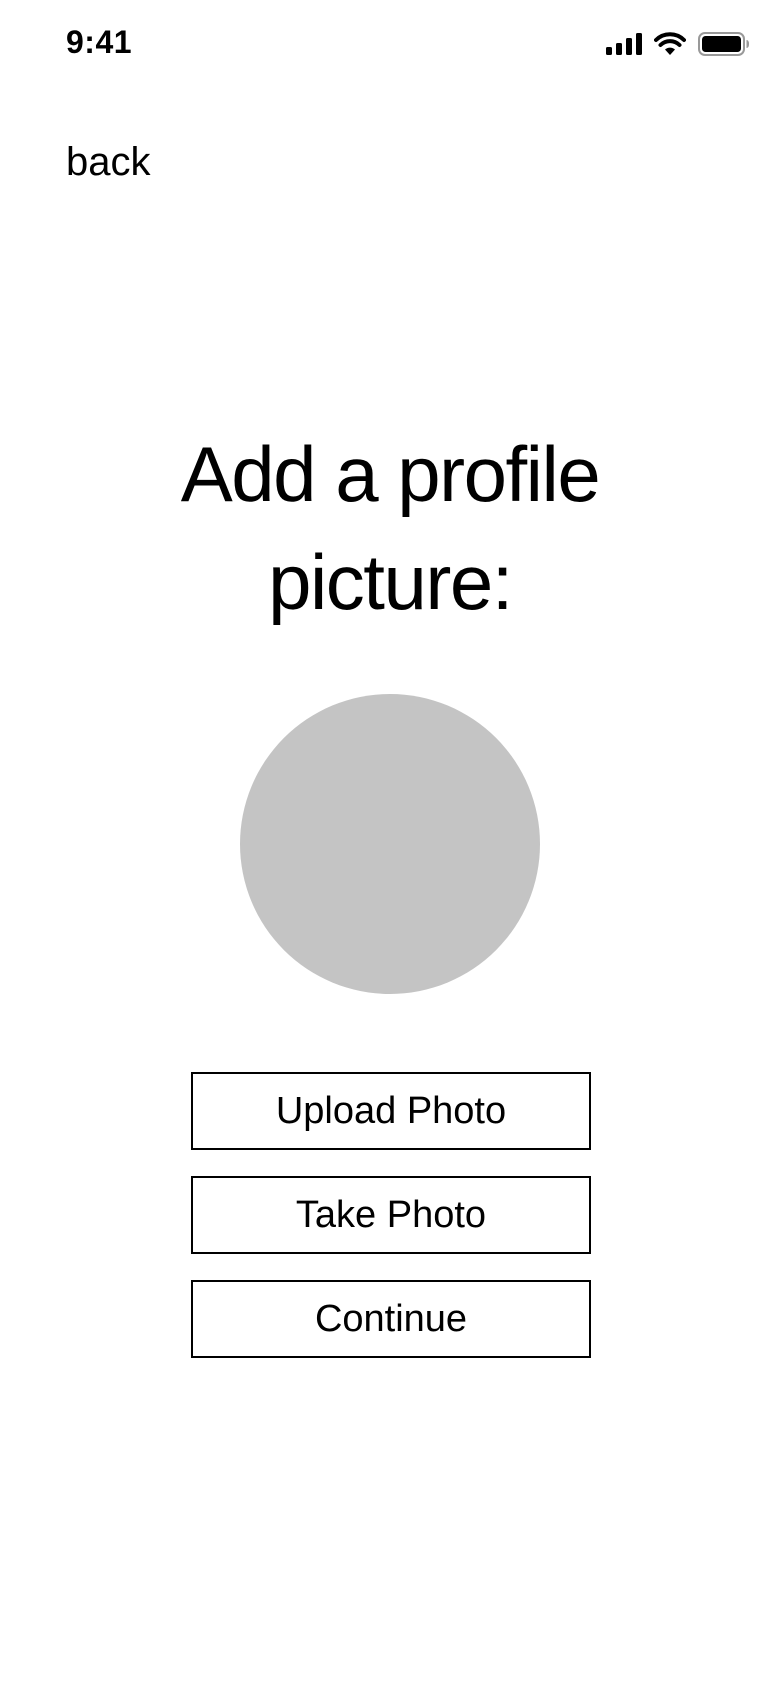  Describe the element at coordinates (390, 46) in the screenshot. I see `status-bar: 9:41` at that location.